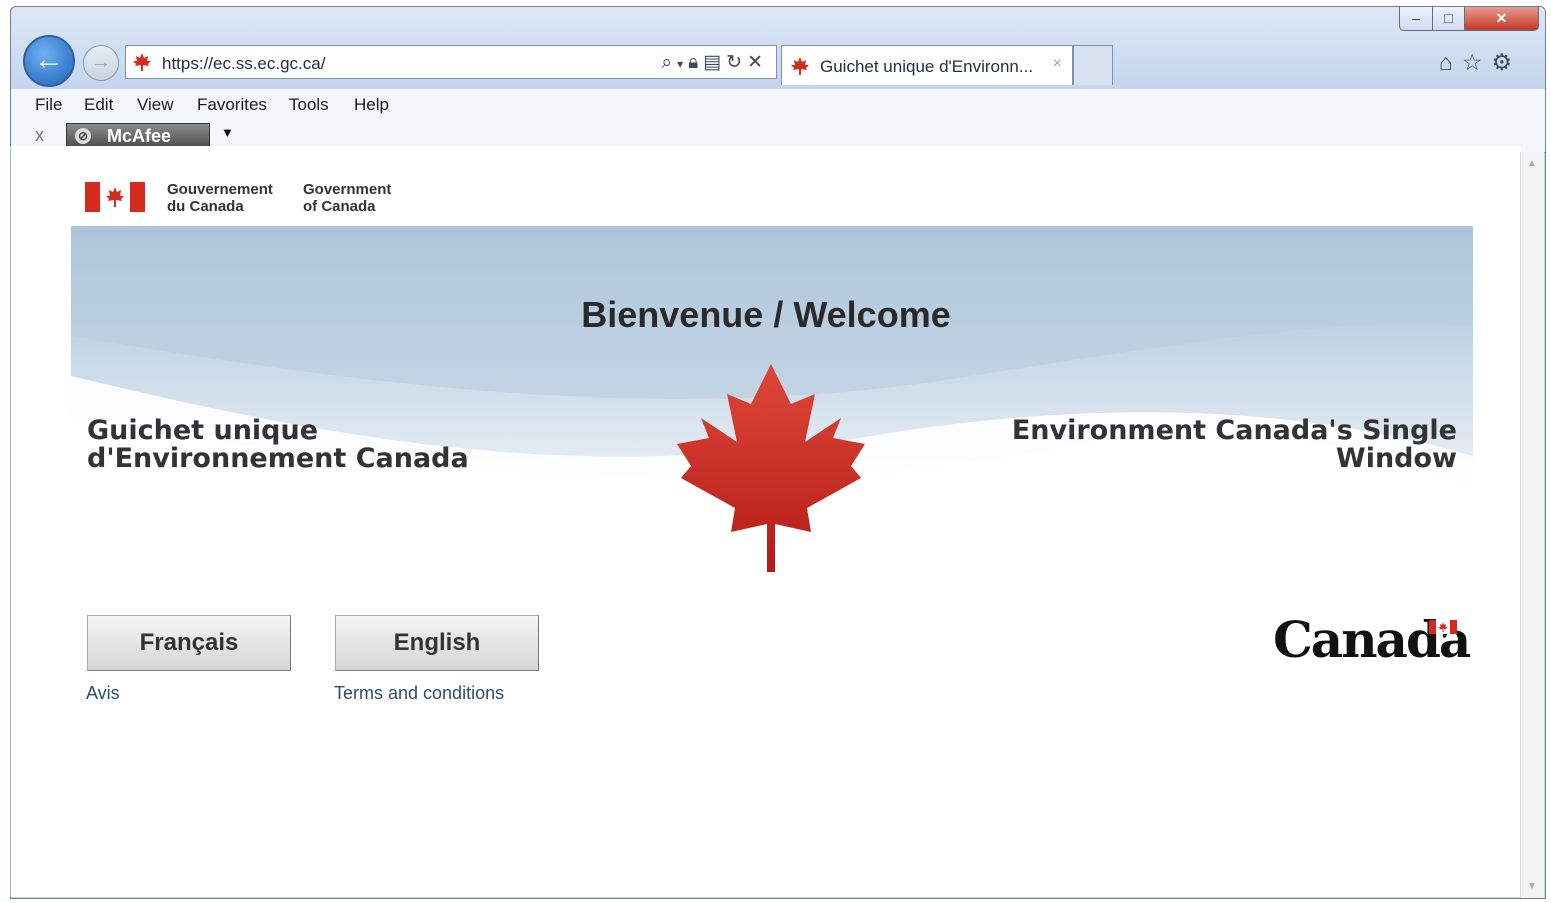 This screenshot has height=903, width=1551. What do you see at coordinates (757, 62) in the screenshot?
I see `stop-icon: ✕` at bounding box center [757, 62].